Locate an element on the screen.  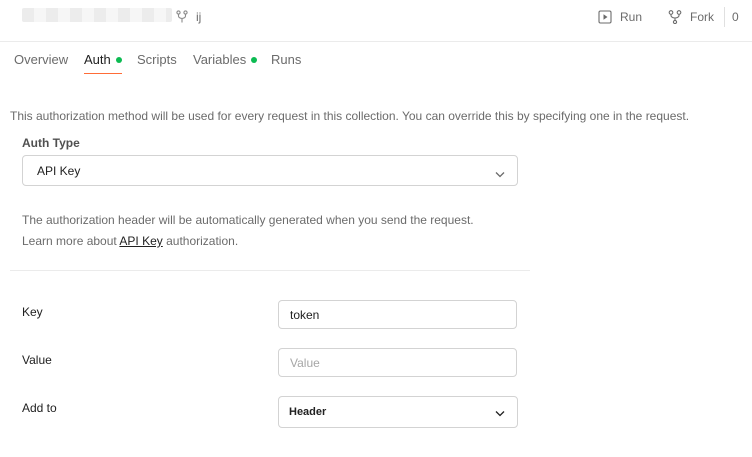
tab-runs: Runs is located at coordinates (286, 64).